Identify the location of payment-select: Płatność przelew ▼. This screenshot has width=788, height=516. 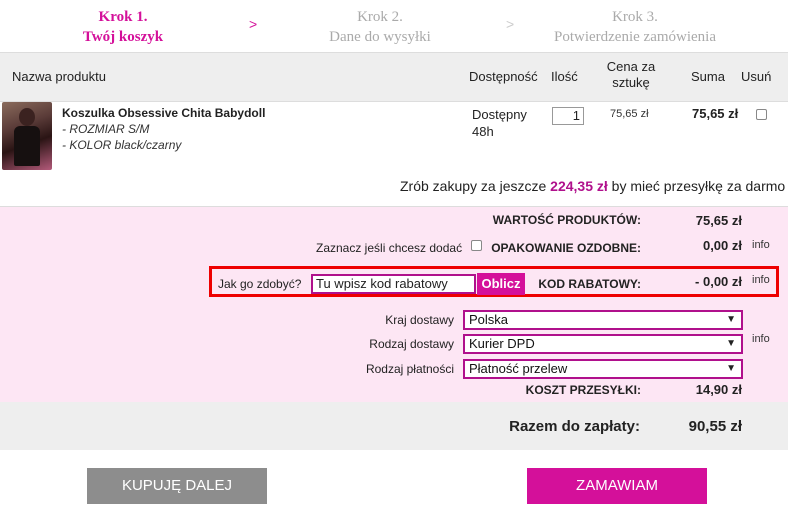
(603, 369).